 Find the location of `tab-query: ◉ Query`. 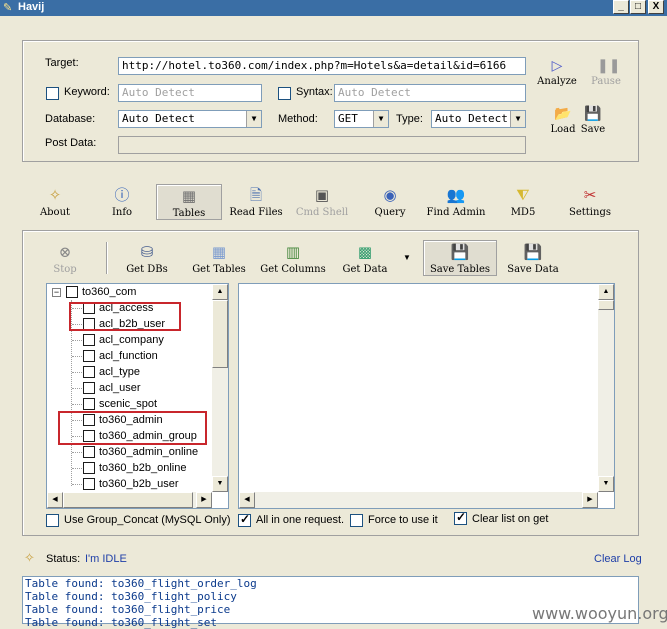

tab-query: ◉ Query is located at coordinates (390, 202).